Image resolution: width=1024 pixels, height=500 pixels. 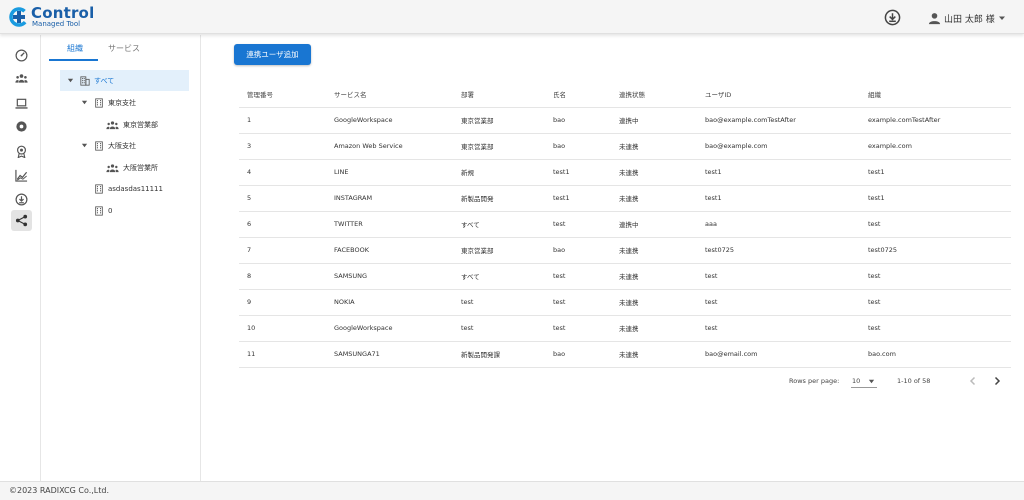 What do you see at coordinates (499, 198) in the screenshot?
I see `cell-department: 新製品開発` at bounding box center [499, 198].